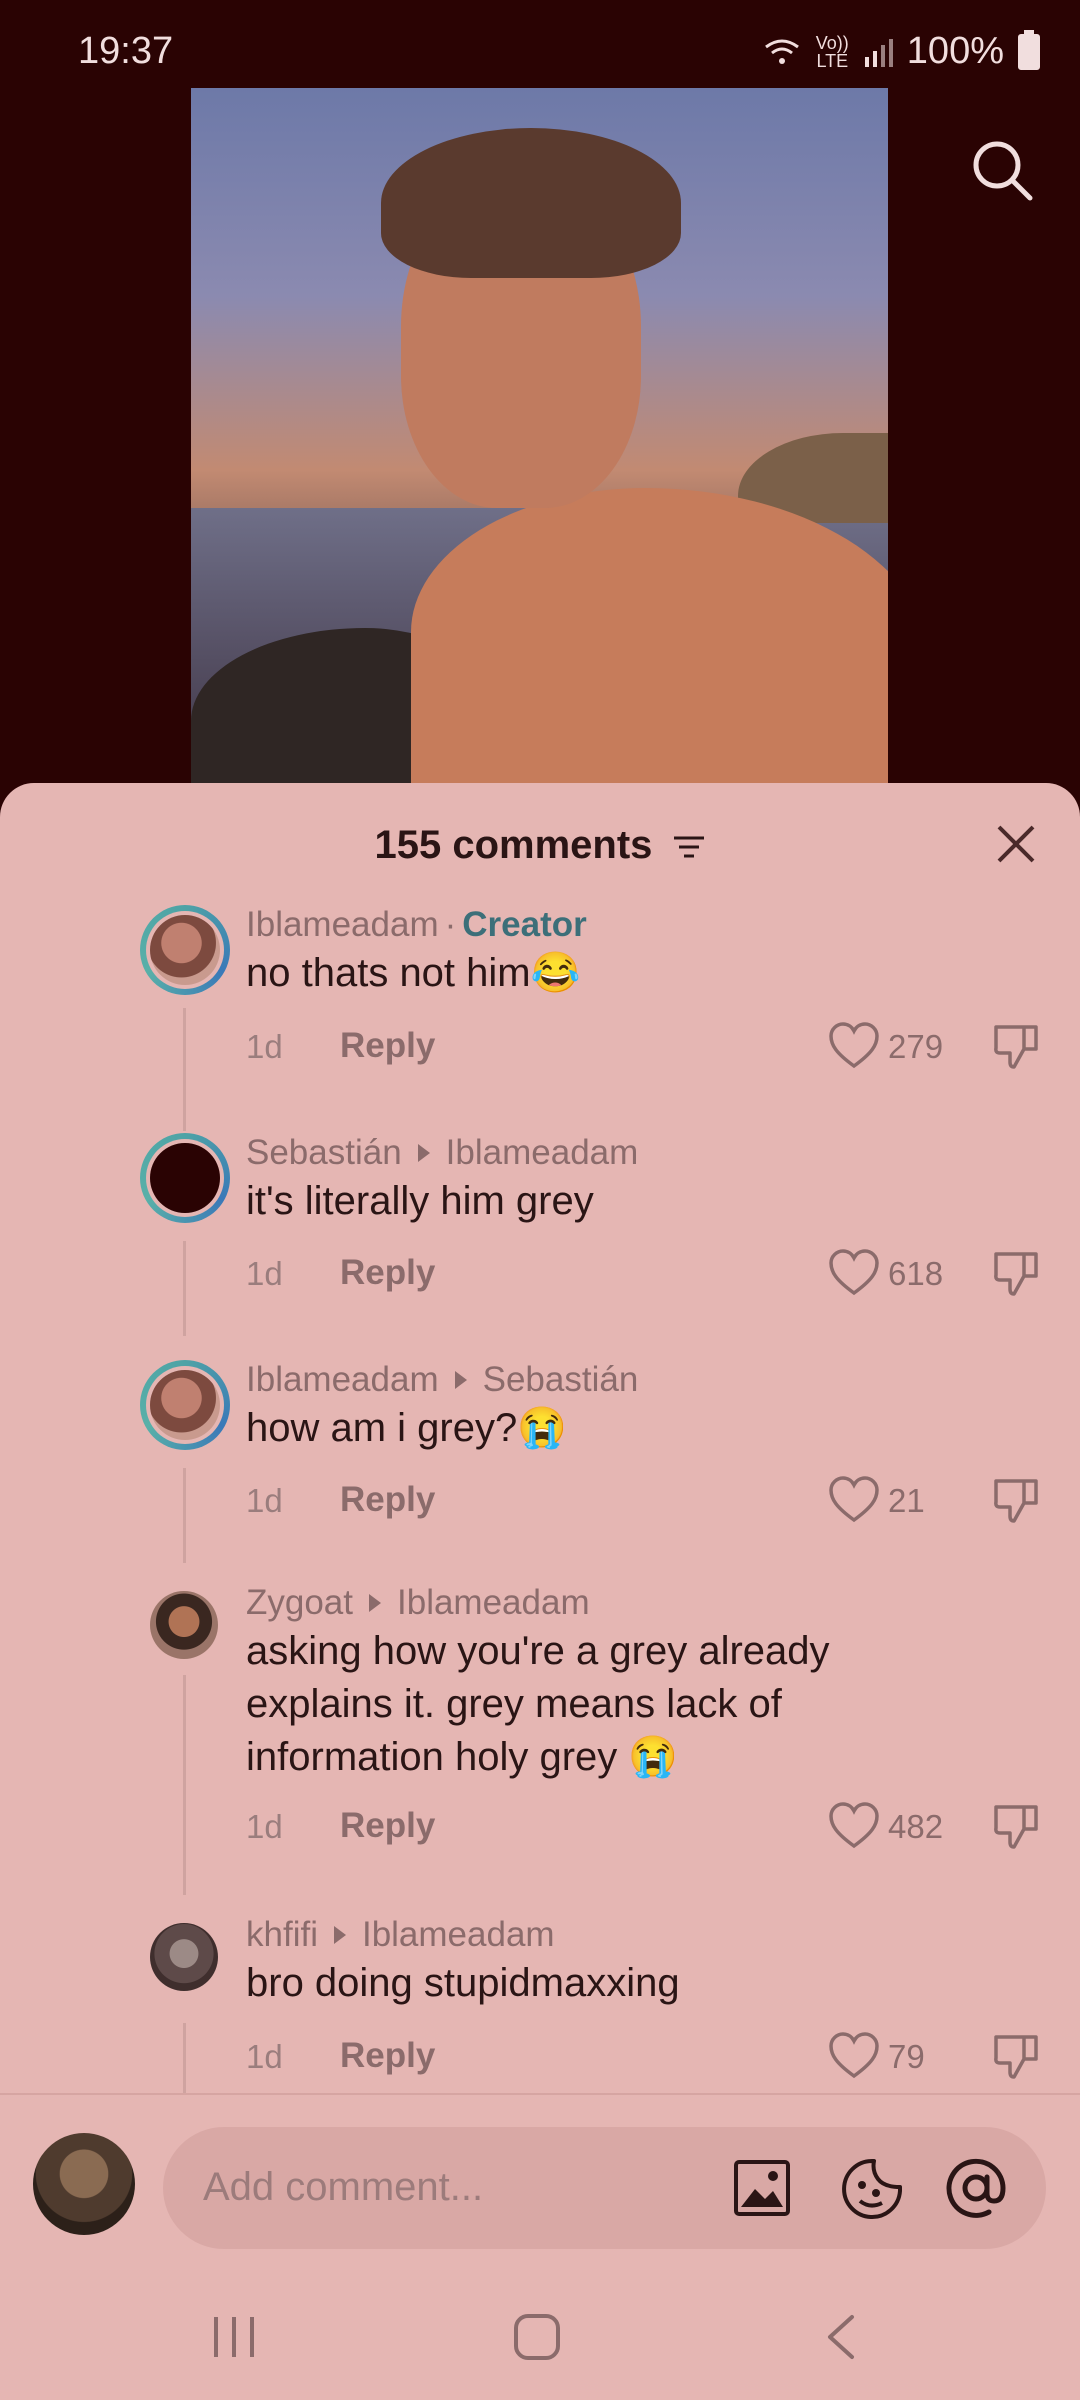 The height and width of the screenshot is (2400, 1080). I want to click on close-icon, so click(1016, 844).